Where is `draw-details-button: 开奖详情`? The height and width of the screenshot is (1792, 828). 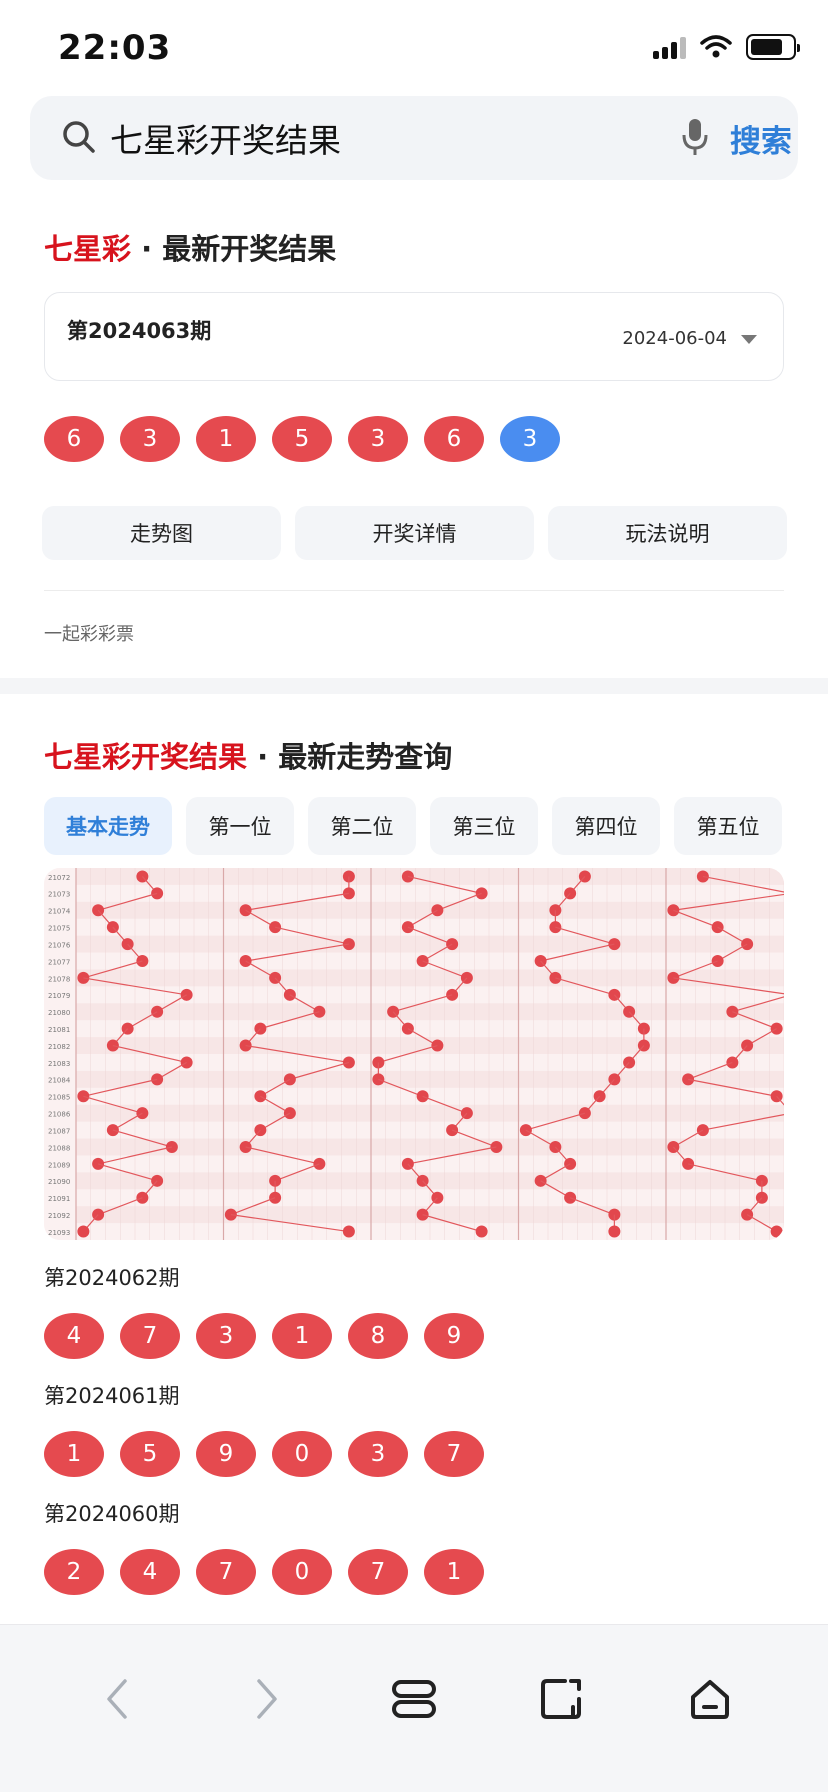
draw-details-button: 开奖详情 is located at coordinates (414, 533).